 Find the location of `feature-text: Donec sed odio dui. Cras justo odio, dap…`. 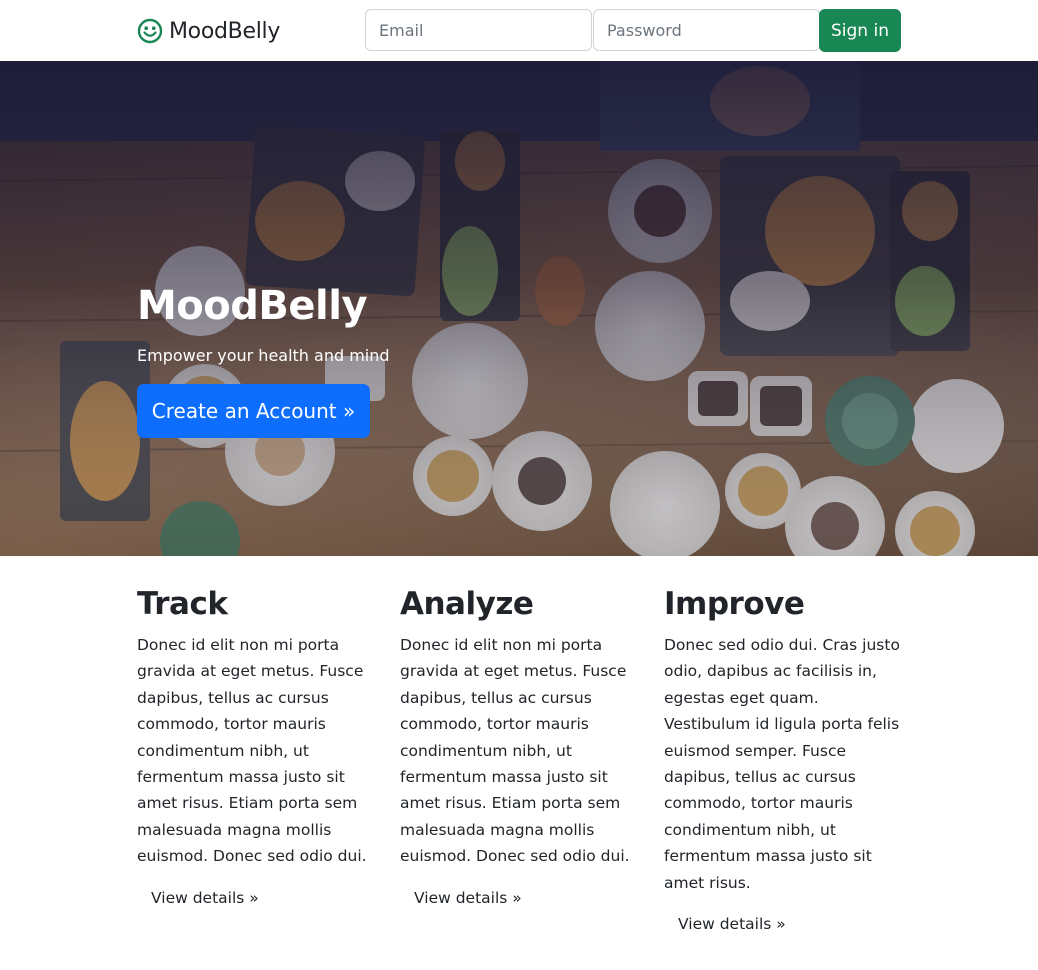

feature-text: Donec sed odio dui. Cras justo odio, dap… is located at coordinates (782, 764).